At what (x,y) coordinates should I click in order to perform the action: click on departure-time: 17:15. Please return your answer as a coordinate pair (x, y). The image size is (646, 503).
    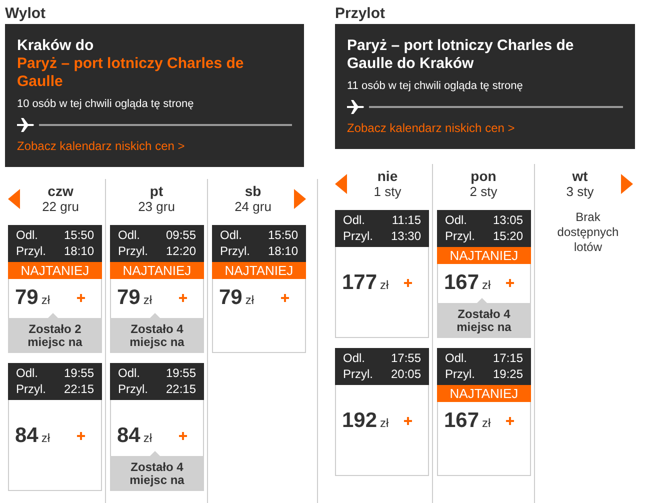
    Looking at the image, I should click on (507, 358).